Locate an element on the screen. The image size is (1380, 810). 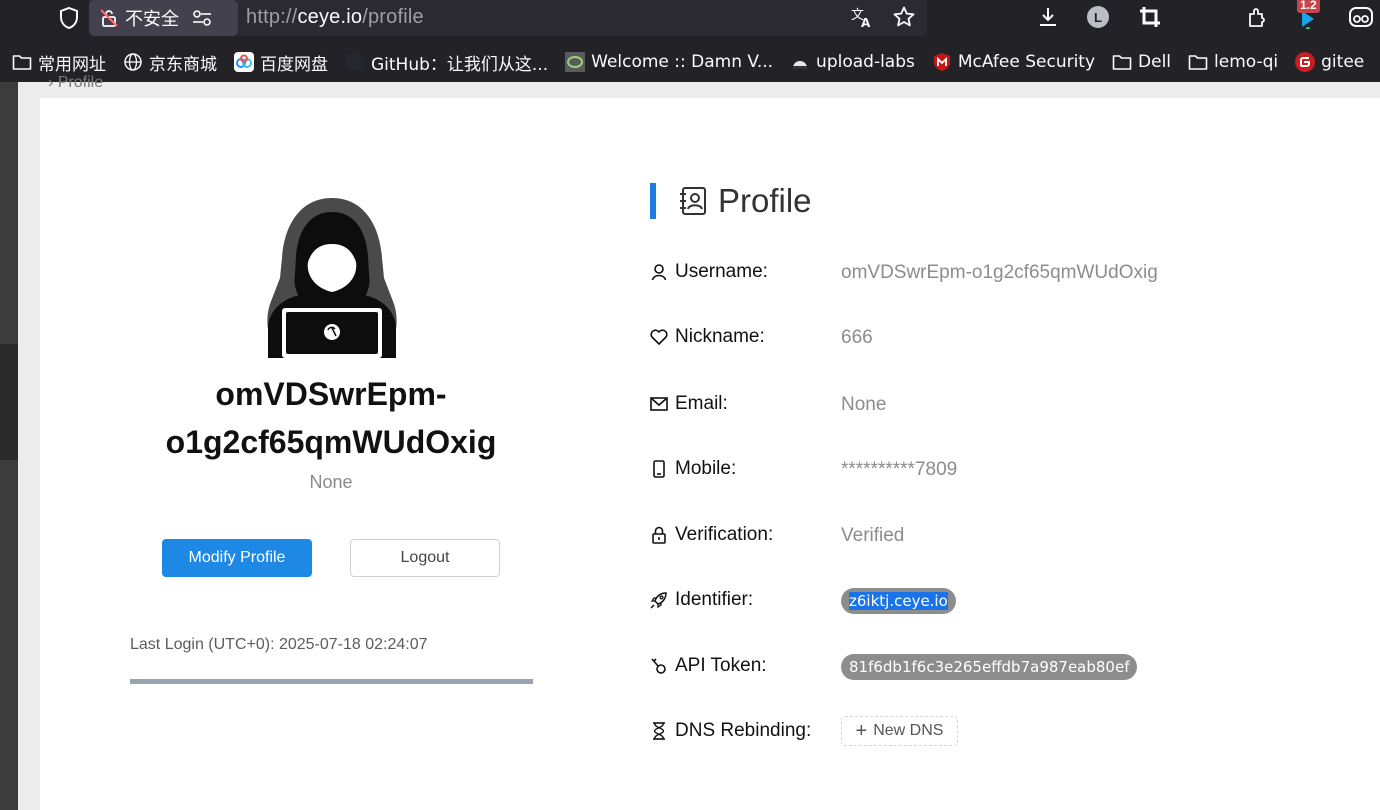
insecure-lock-icon is located at coordinates (109, 18).